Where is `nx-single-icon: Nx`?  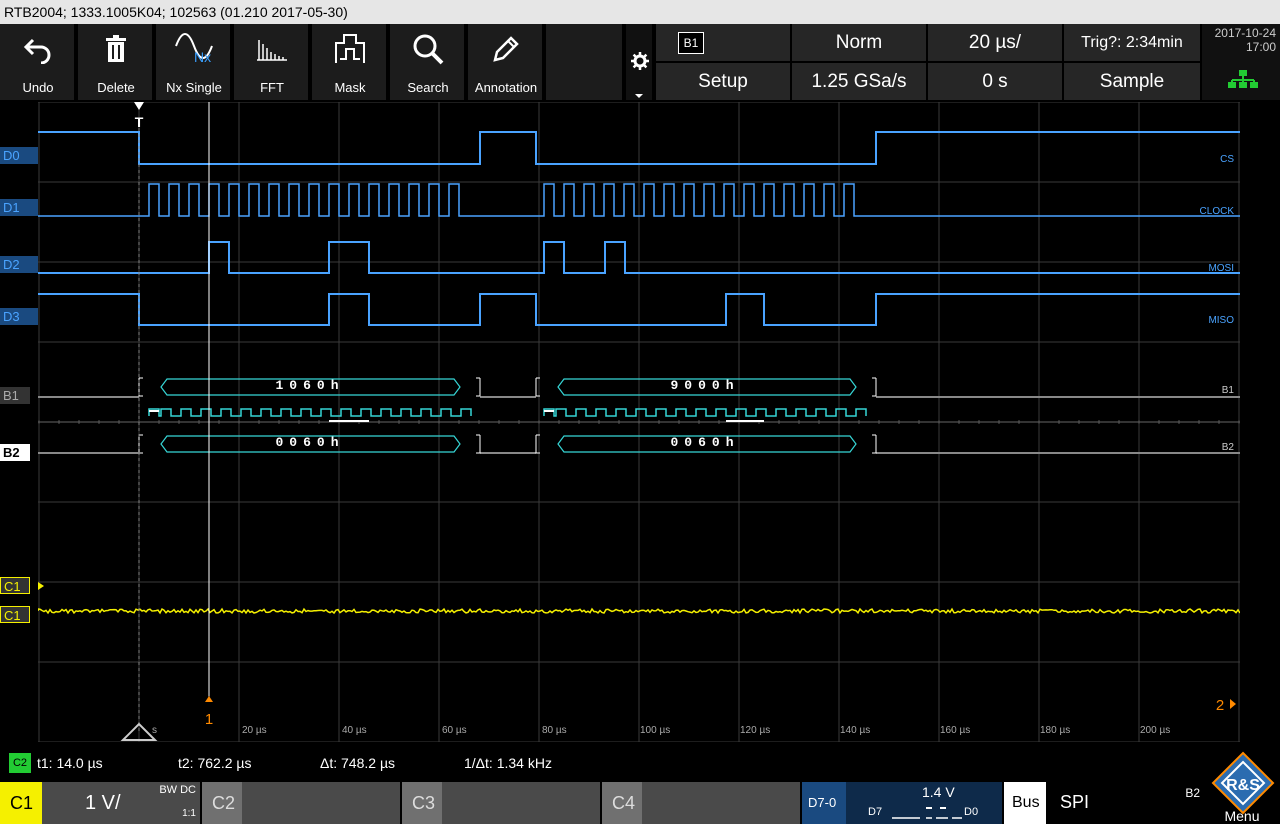
nx-single-icon: Nx is located at coordinates (194, 49).